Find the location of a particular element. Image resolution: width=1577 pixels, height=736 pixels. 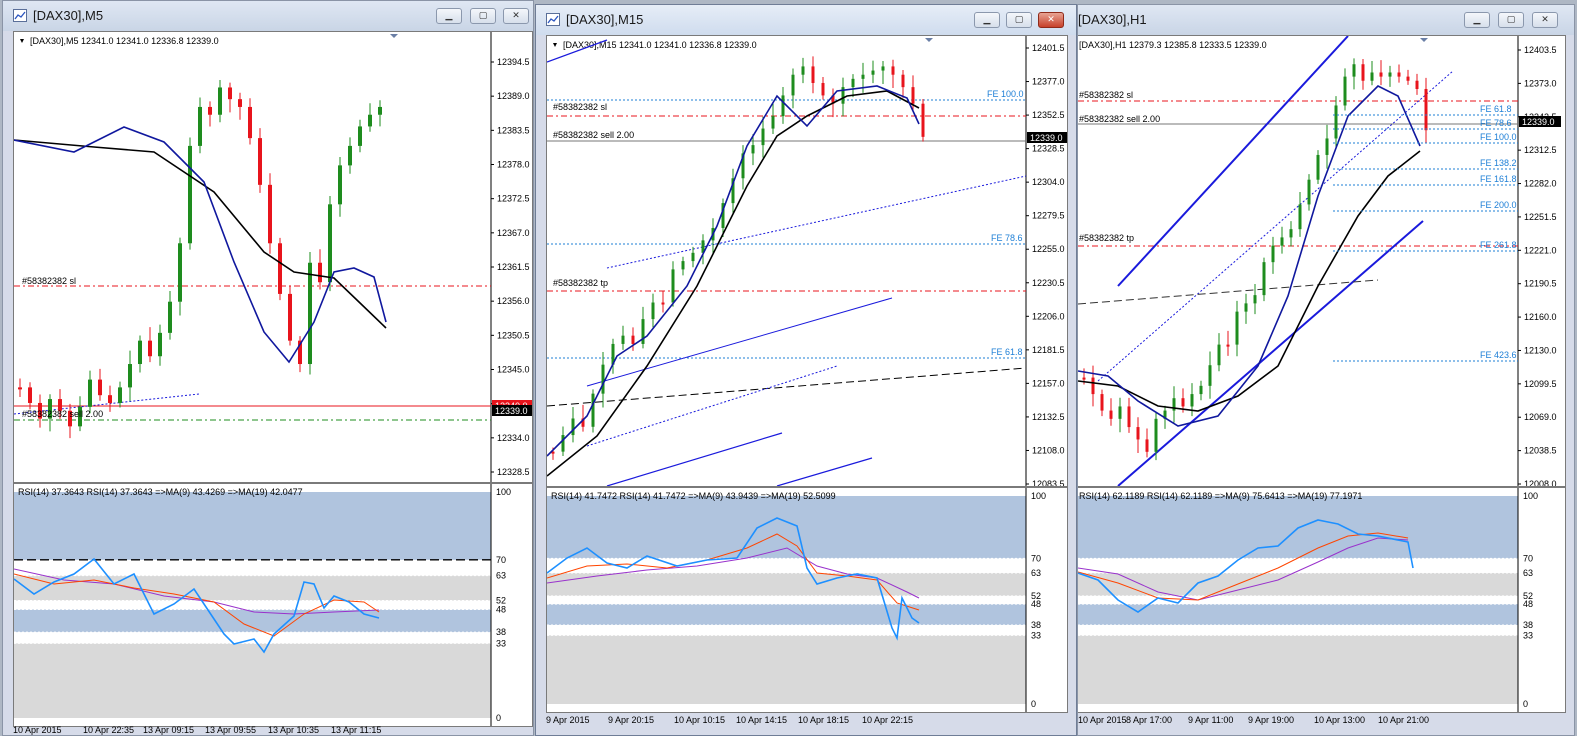

time-axis-label: 13 Apr 10:35 is located at coordinates (293, 730).